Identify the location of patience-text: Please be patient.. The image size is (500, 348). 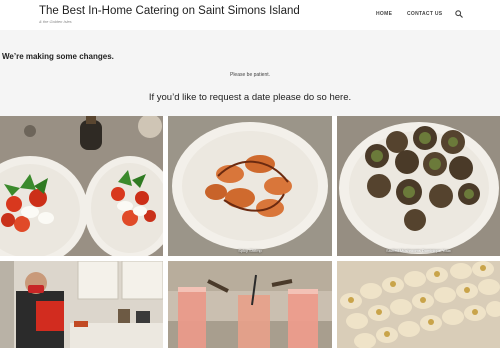
(250, 75).